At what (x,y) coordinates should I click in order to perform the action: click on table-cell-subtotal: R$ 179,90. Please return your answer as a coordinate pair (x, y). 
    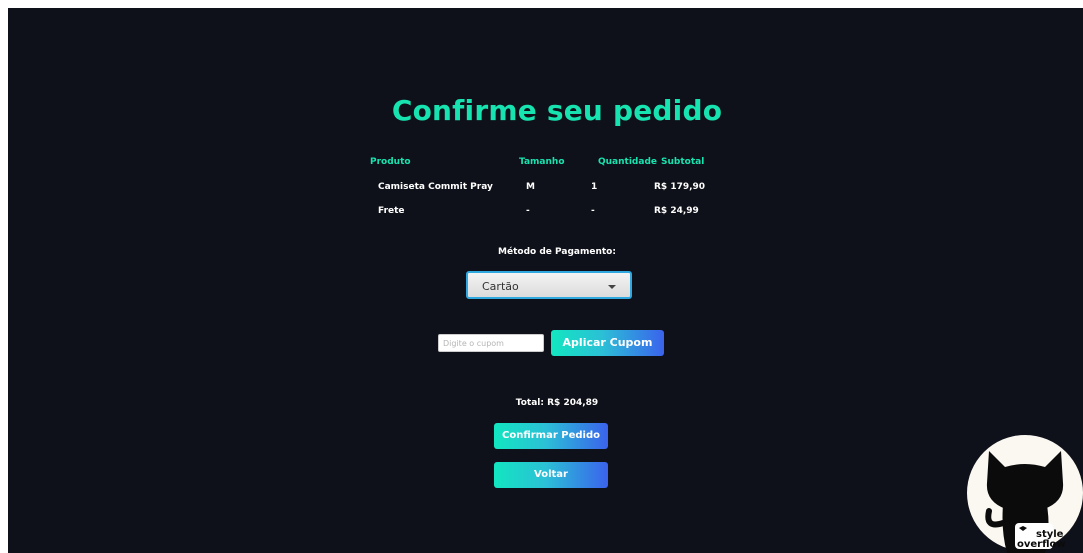
    Looking at the image, I should click on (680, 187).